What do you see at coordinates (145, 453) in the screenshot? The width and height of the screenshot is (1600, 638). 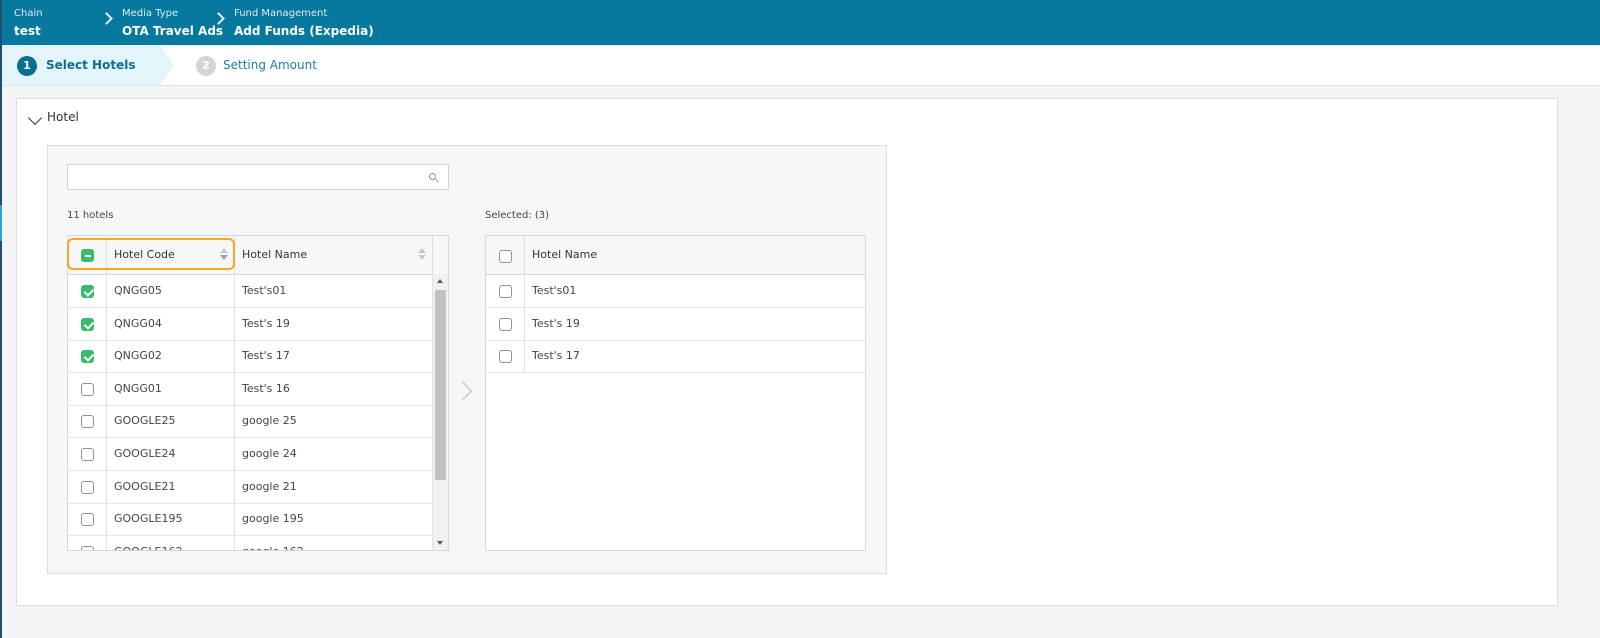 I see `hotel-code-cell: GOOGLE24` at bounding box center [145, 453].